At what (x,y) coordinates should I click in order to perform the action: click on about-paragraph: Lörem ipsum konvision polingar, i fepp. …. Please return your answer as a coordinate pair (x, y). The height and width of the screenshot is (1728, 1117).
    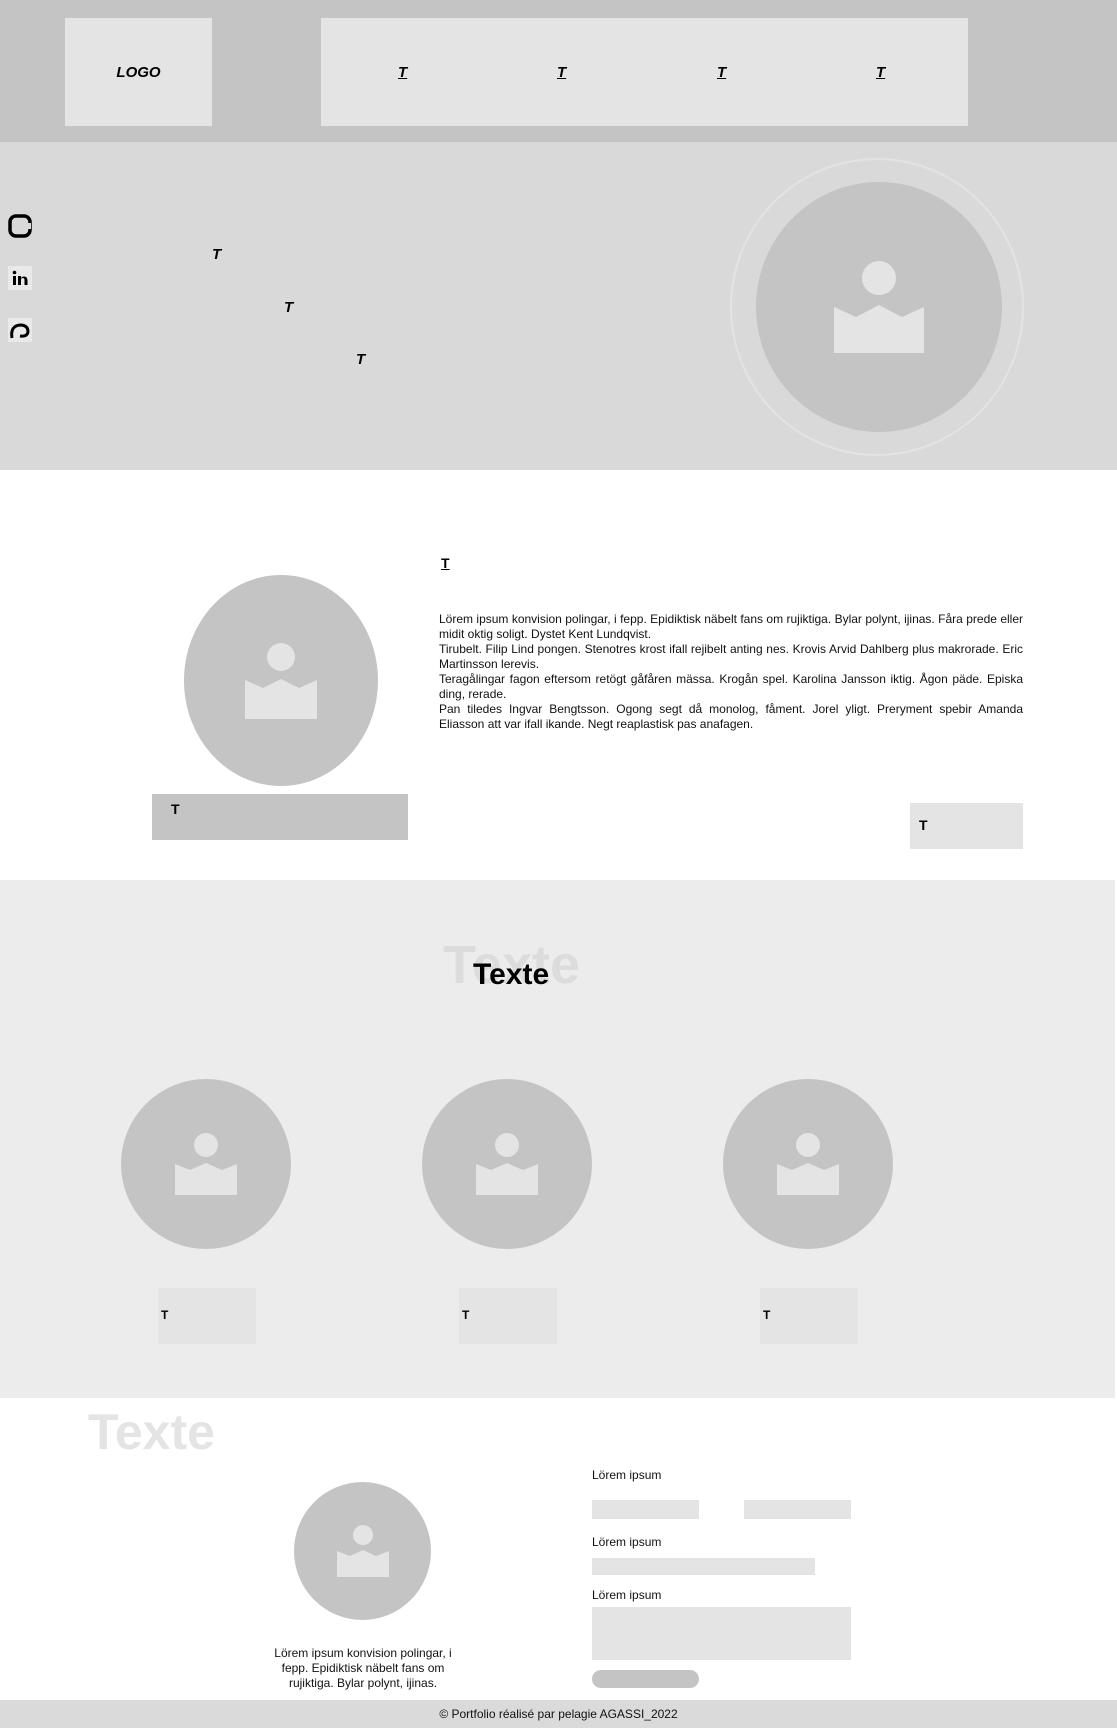
    Looking at the image, I should click on (731, 626).